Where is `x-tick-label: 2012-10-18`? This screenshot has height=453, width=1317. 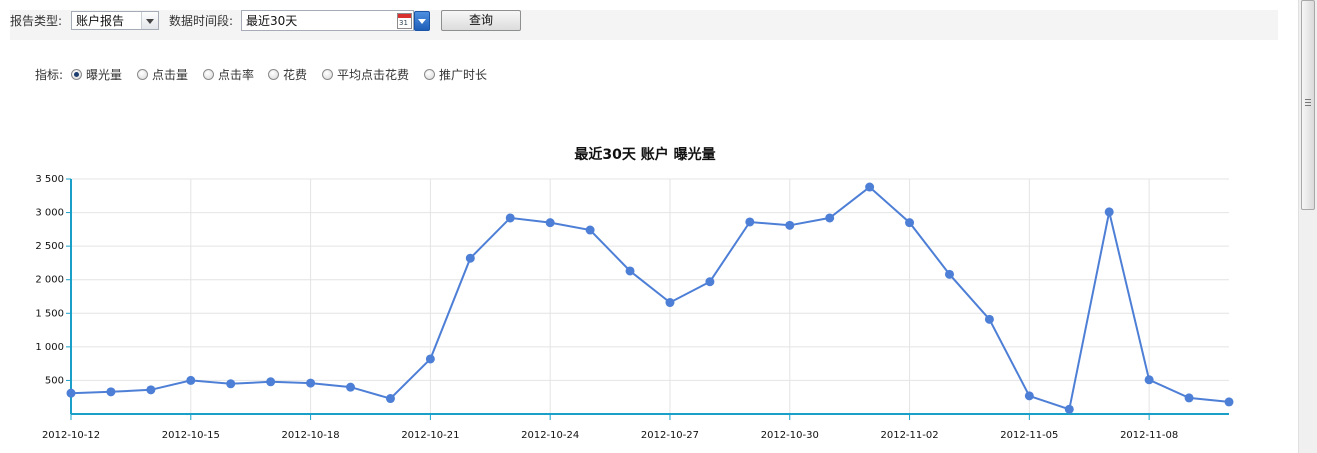
x-tick-label: 2012-10-18 is located at coordinates (311, 435).